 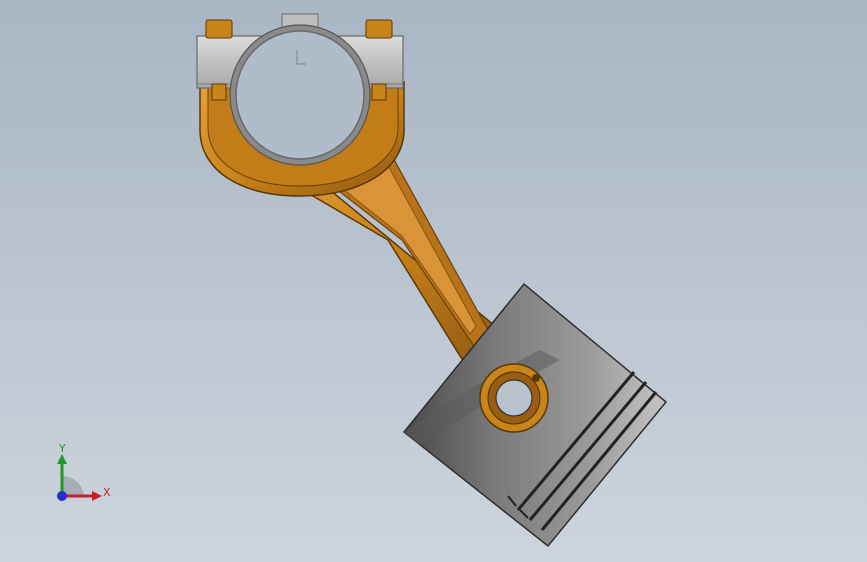 What do you see at coordinates (84, 475) in the screenshot?
I see `view-triad` at bounding box center [84, 475].